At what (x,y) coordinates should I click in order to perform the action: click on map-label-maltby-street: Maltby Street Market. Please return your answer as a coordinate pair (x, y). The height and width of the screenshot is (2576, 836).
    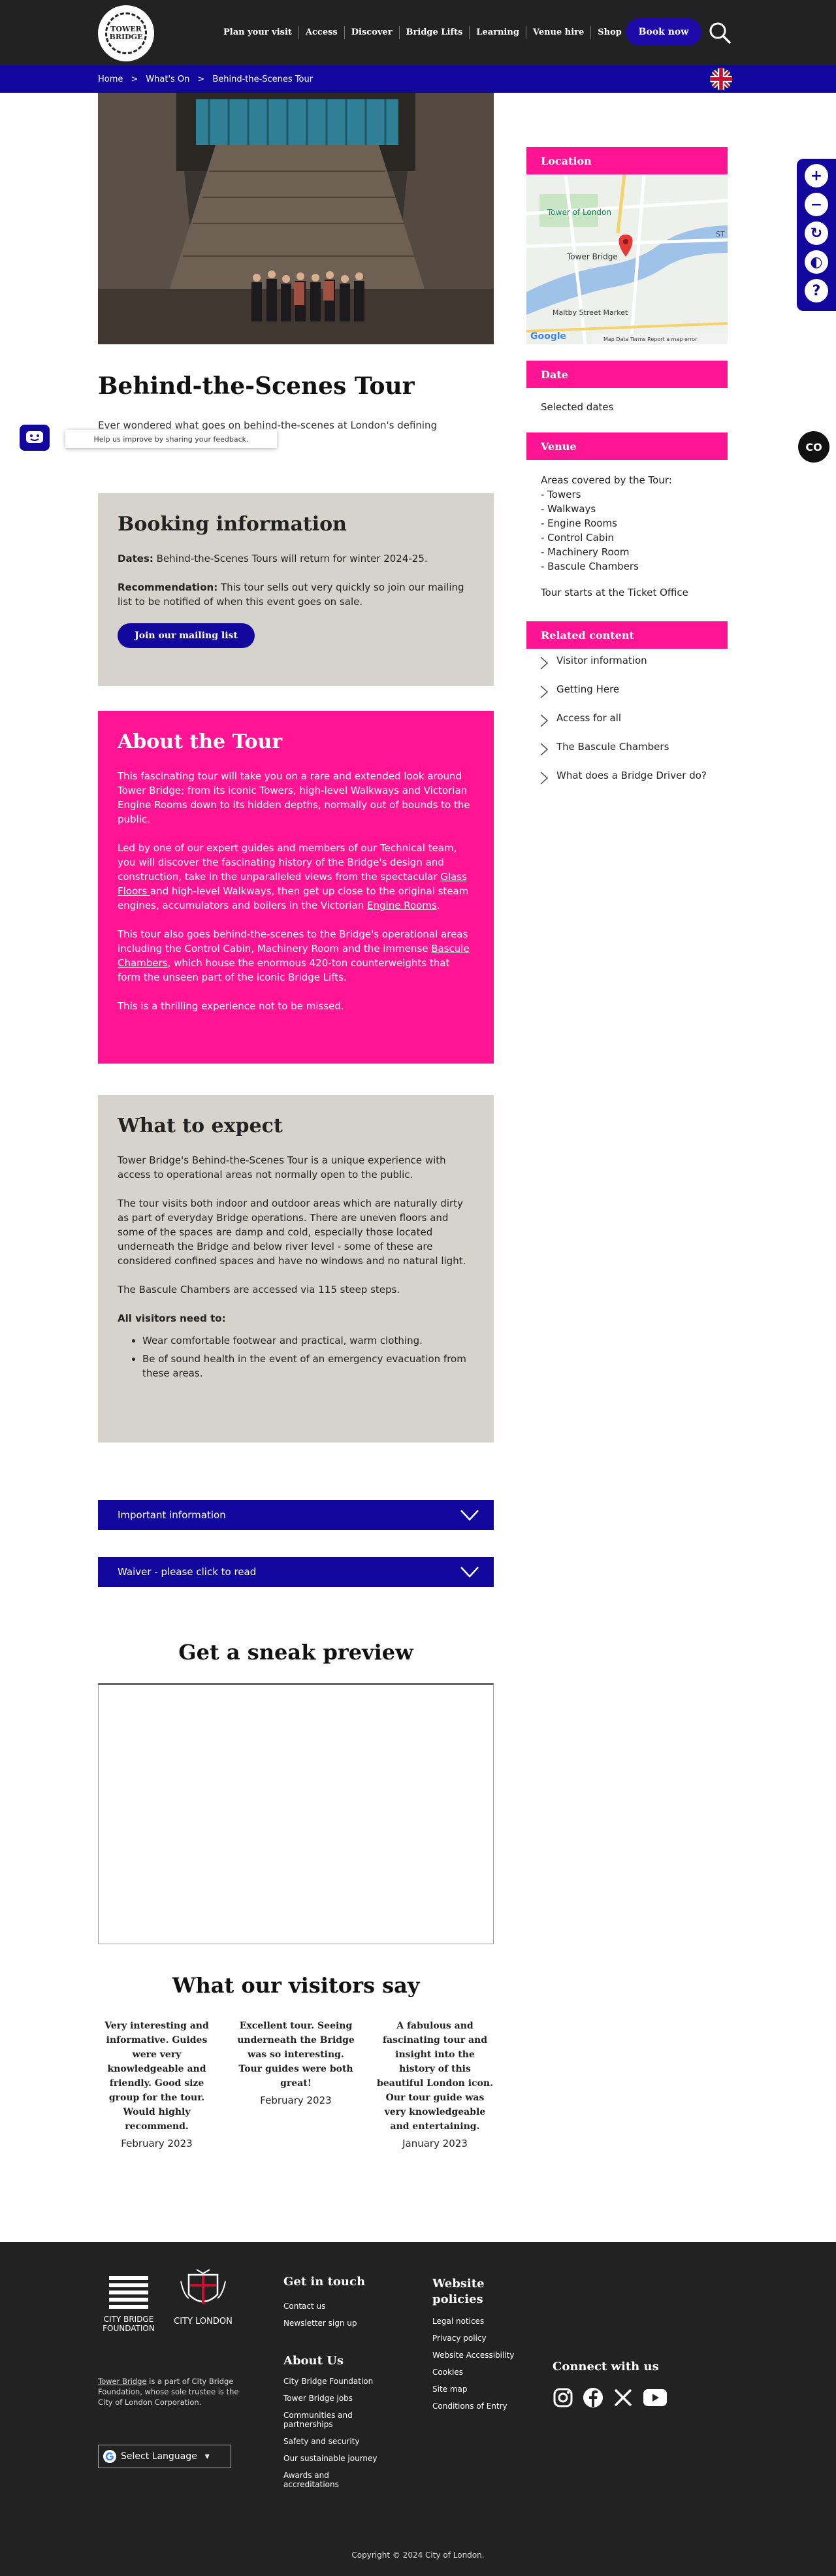
    Looking at the image, I should click on (590, 312).